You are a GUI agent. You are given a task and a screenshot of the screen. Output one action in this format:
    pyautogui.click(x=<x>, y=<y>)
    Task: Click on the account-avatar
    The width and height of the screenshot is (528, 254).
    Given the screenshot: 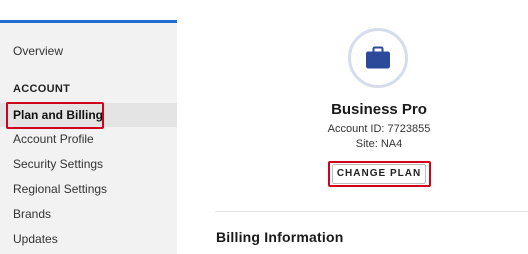 What is the action you would take?
    pyautogui.click(x=378, y=58)
    